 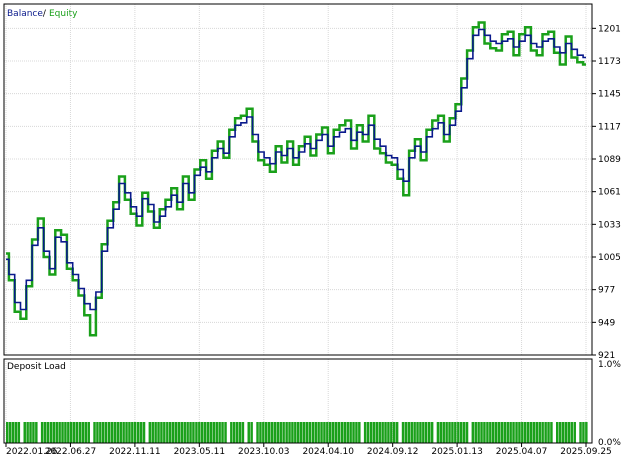 I want to click on y-tick-label: 1201, so click(x=609, y=29).